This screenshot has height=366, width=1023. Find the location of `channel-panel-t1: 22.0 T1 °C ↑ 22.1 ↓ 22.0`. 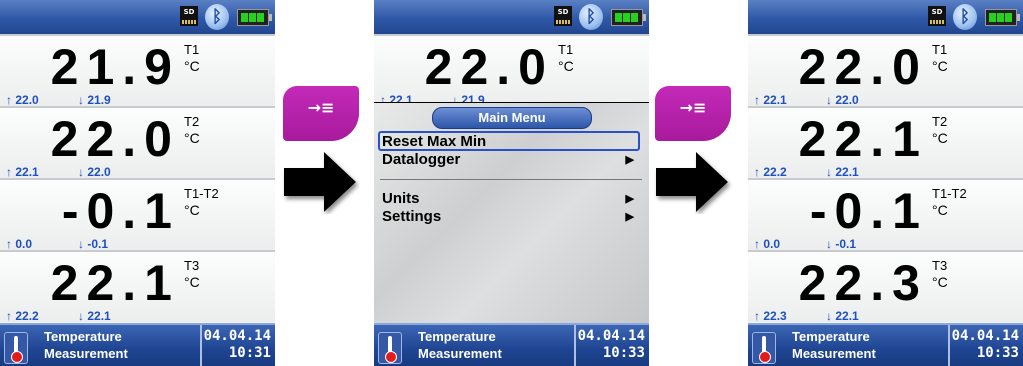

channel-panel-t1: 22.0 T1 °C ↑ 22.1 ↓ 22.0 is located at coordinates (885, 70).